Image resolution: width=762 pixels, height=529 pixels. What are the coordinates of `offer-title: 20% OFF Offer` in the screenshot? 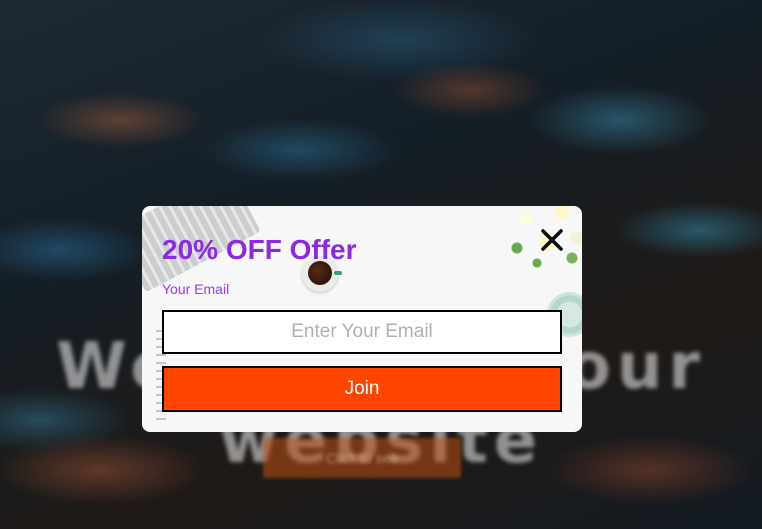 It's located at (259, 249).